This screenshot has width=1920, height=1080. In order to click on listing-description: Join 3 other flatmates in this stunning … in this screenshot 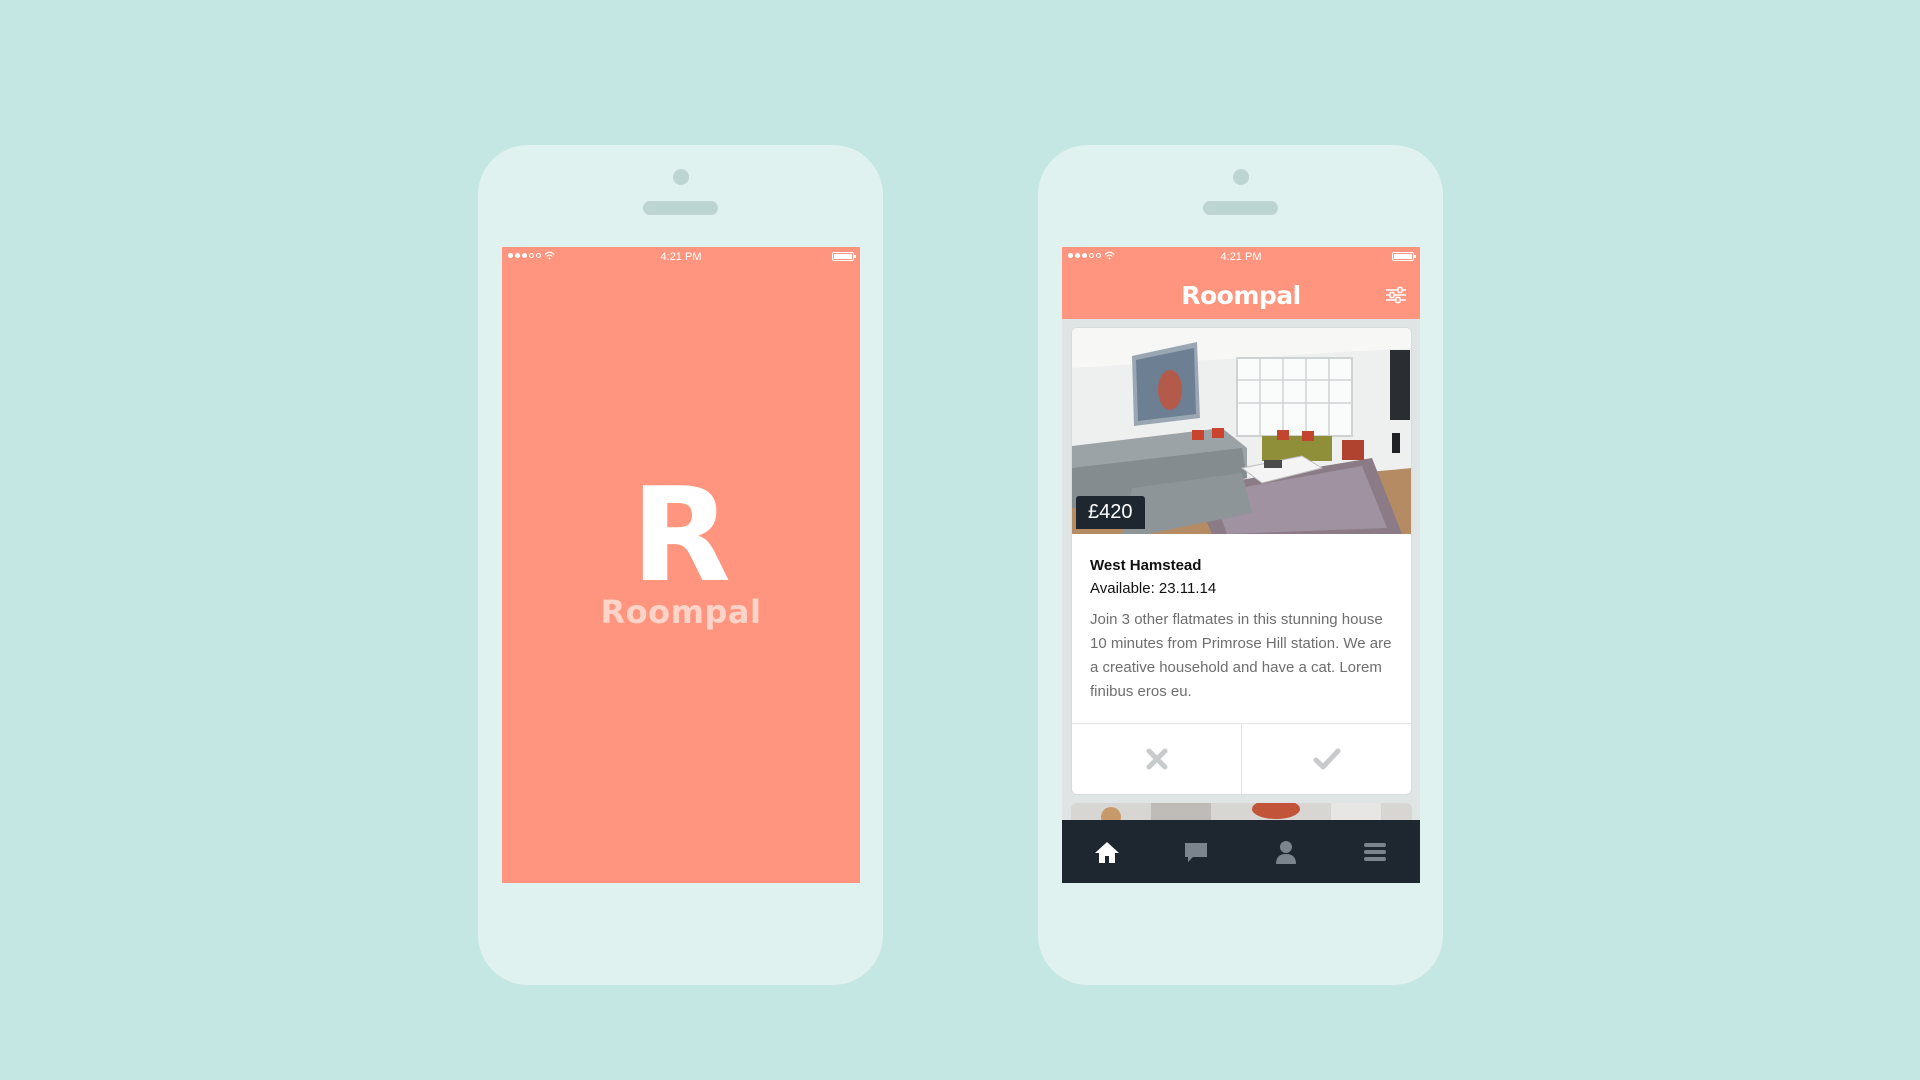, I will do `click(1241, 655)`.